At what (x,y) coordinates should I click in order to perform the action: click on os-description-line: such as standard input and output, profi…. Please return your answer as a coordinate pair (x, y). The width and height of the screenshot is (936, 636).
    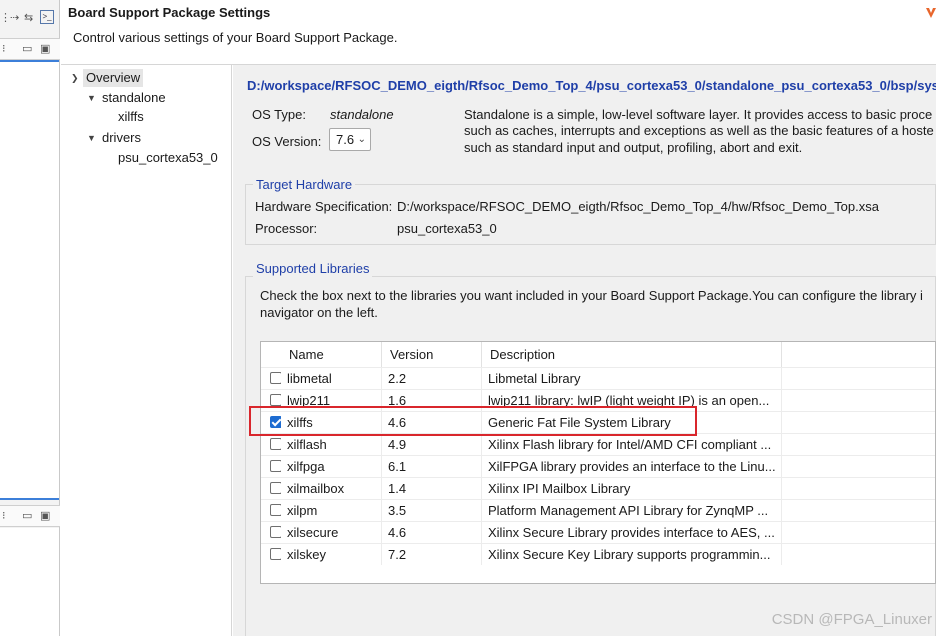
    Looking at the image, I should click on (633, 147).